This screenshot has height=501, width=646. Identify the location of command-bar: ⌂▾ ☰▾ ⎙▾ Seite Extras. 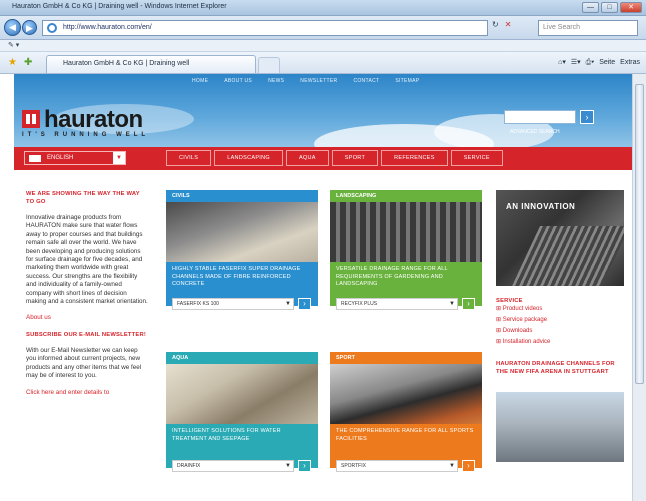
(599, 63).